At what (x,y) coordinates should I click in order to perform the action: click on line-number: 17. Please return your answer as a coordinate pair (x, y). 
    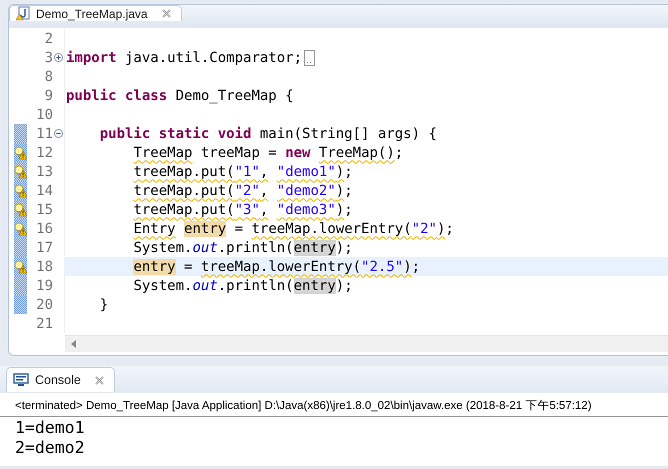
    Looking at the image, I should click on (44, 248).